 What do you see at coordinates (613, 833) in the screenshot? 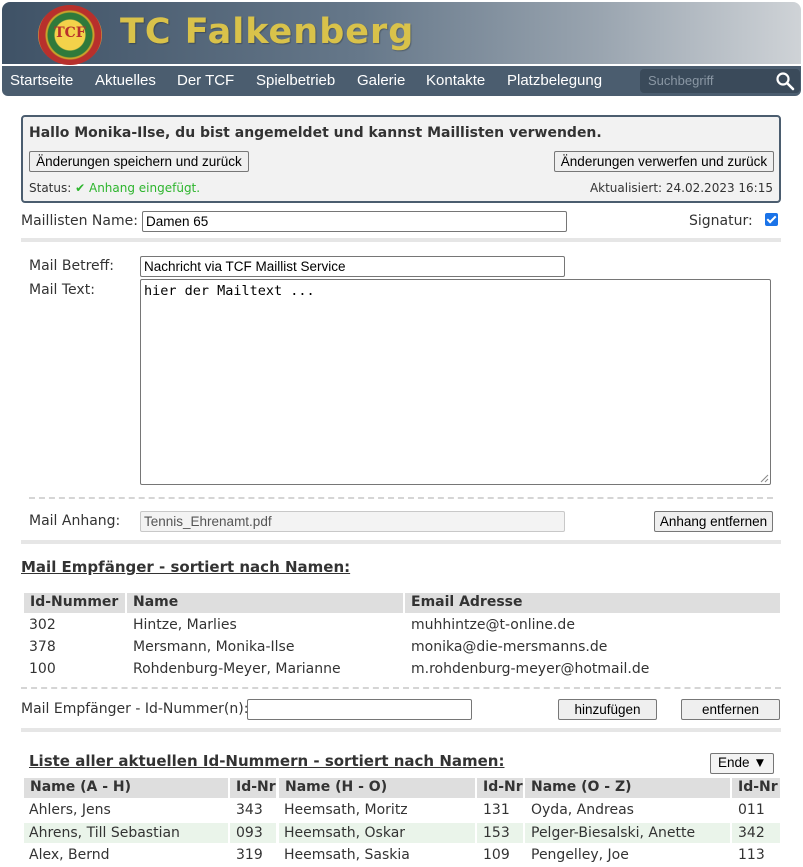
I see `idlist-name: Pelger-Biesalski, Anette` at bounding box center [613, 833].